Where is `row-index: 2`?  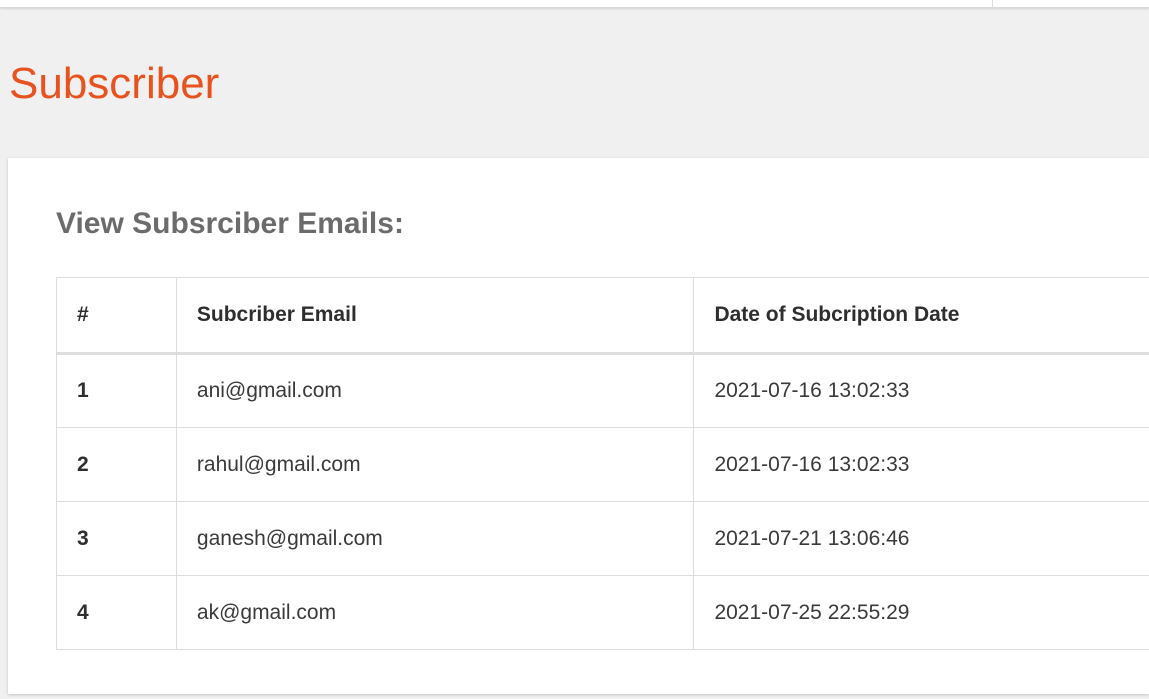
row-index: 2 is located at coordinates (116, 464).